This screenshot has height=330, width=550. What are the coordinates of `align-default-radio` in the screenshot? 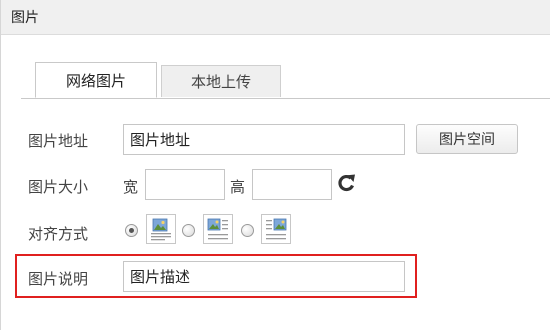 It's located at (131, 230).